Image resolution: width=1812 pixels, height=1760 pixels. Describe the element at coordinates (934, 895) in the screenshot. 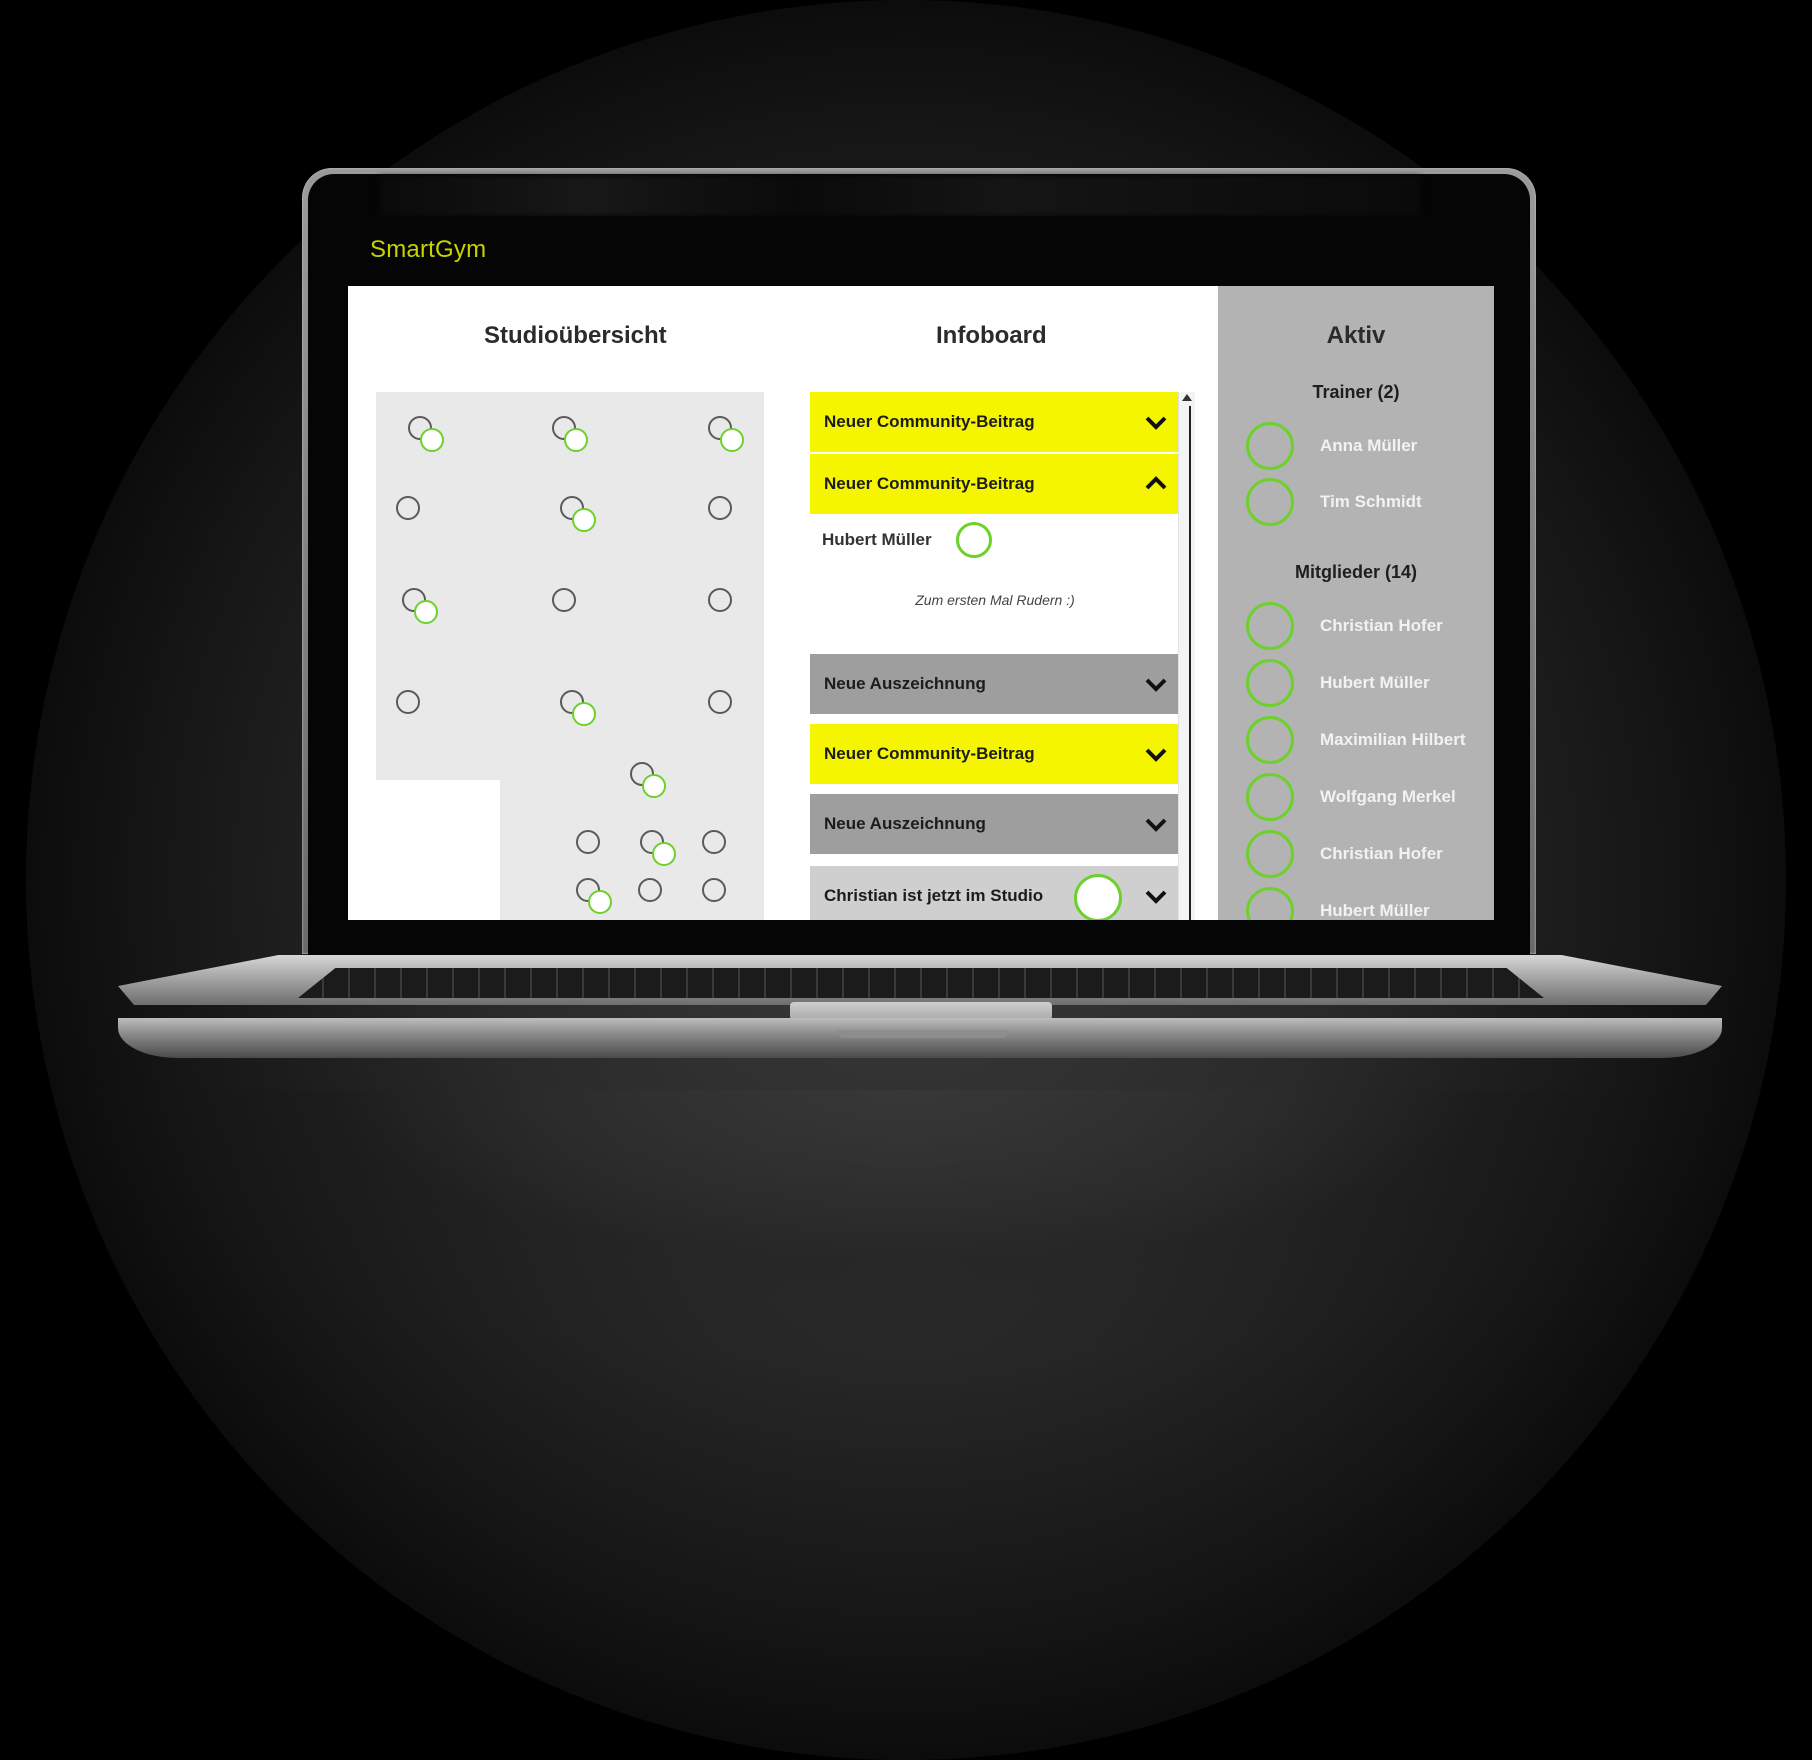

I see `infoboard-item-label: Christian ist jetzt im Studio` at that location.